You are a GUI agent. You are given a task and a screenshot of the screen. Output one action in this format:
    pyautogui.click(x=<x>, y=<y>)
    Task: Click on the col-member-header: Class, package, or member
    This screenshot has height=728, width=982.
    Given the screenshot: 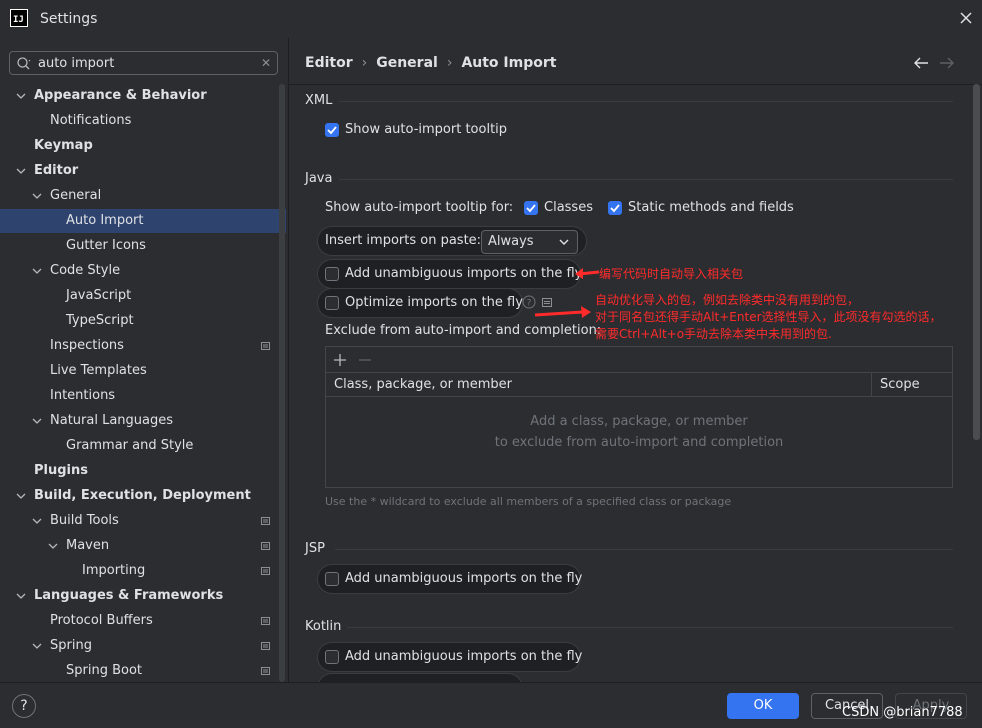 What is the action you would take?
    pyautogui.click(x=423, y=385)
    